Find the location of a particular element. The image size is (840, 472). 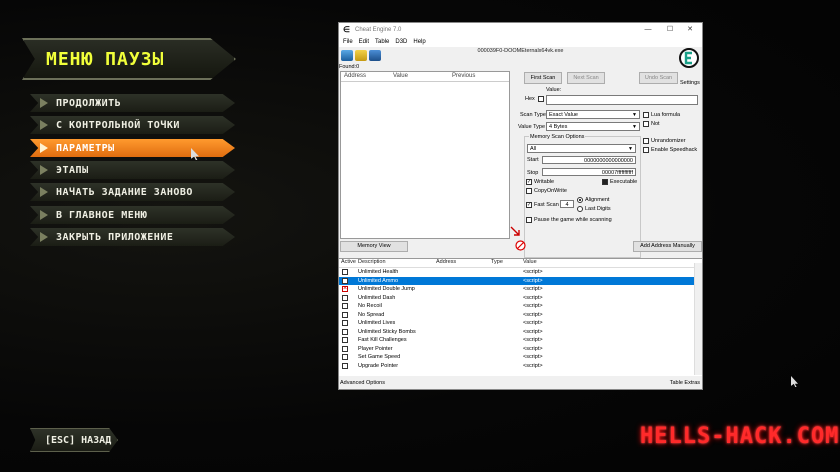

menu-file: File is located at coordinates (348, 42).